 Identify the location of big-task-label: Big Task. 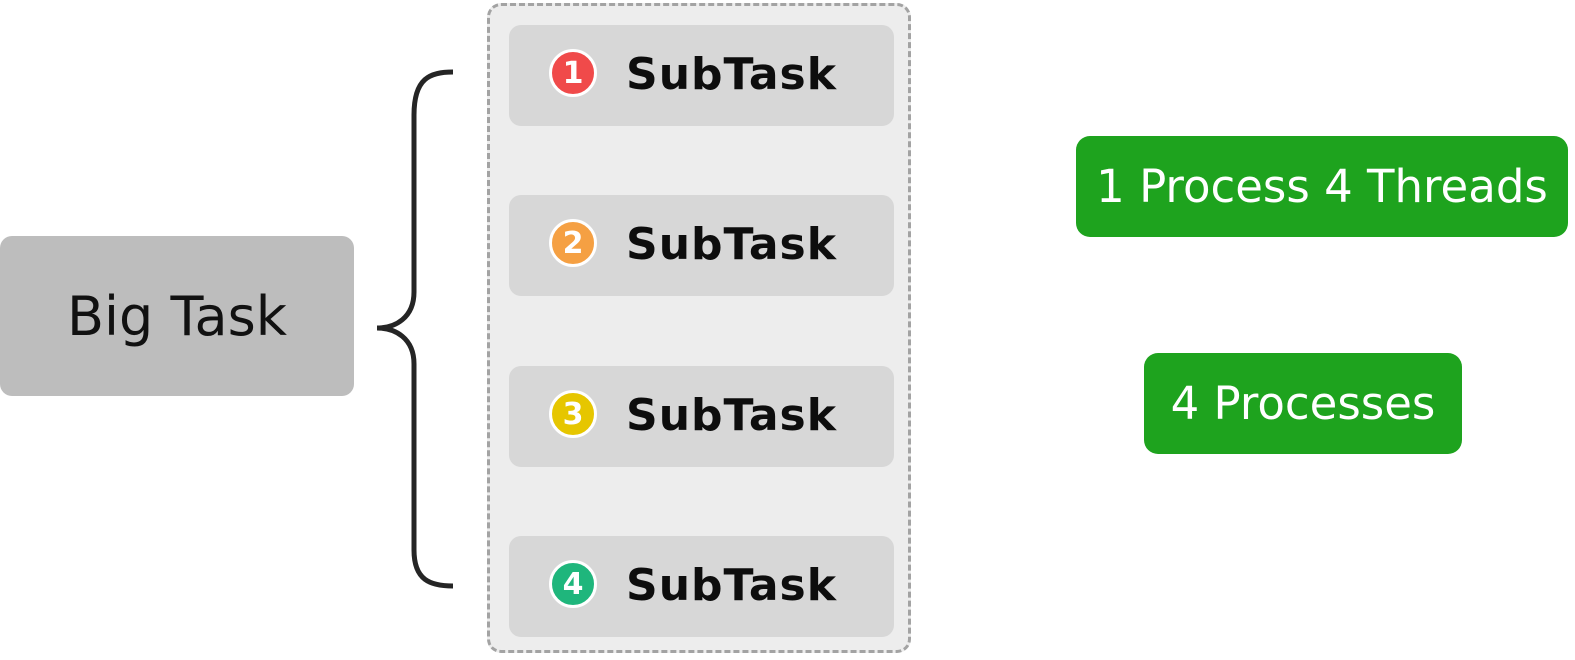
(177, 316).